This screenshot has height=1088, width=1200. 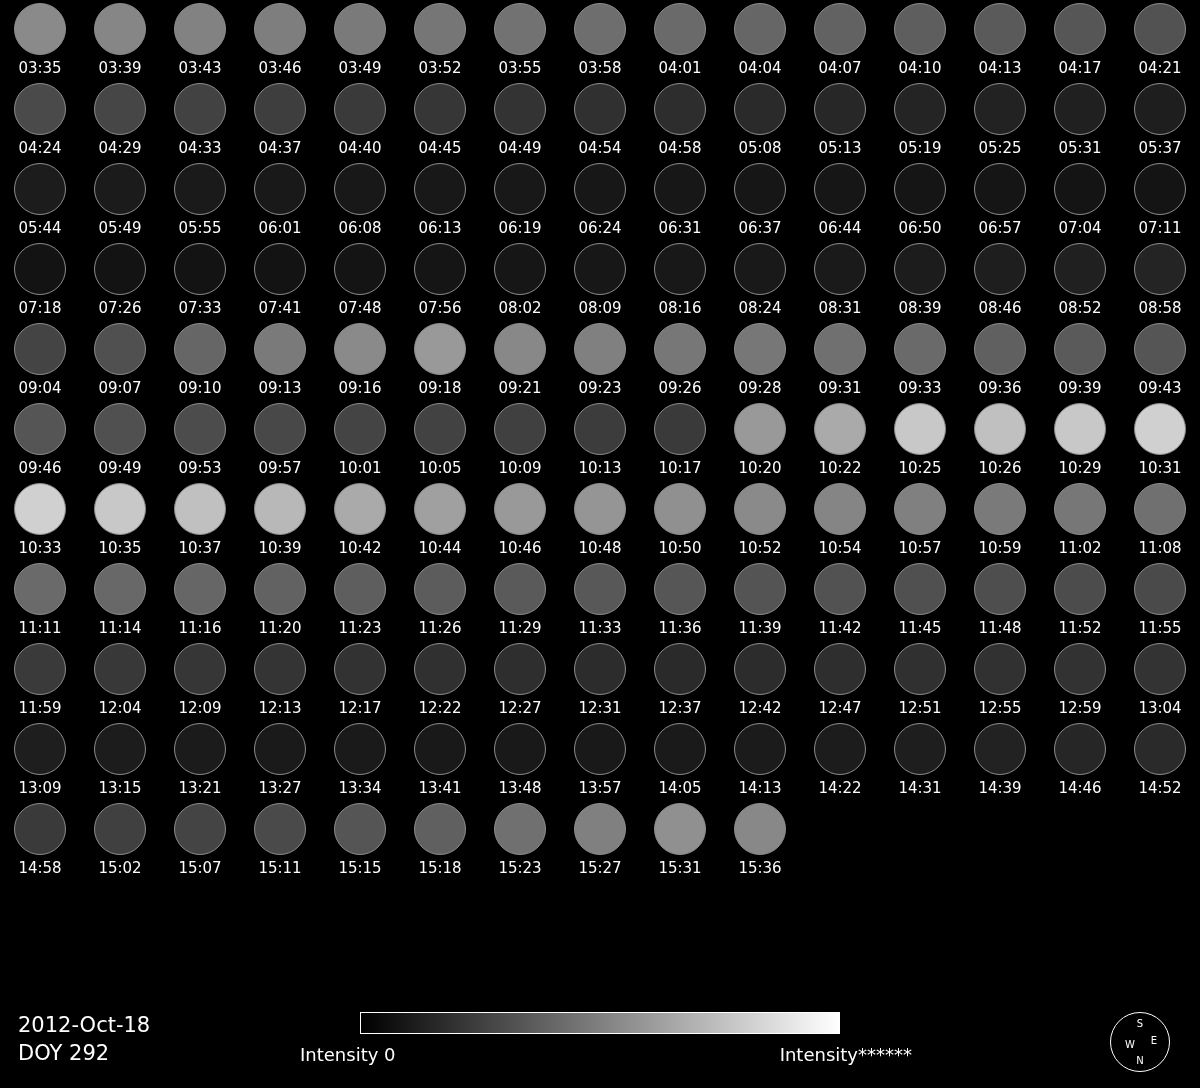 What do you see at coordinates (1160, 708) in the screenshot?
I see `frame-time: 13:04` at bounding box center [1160, 708].